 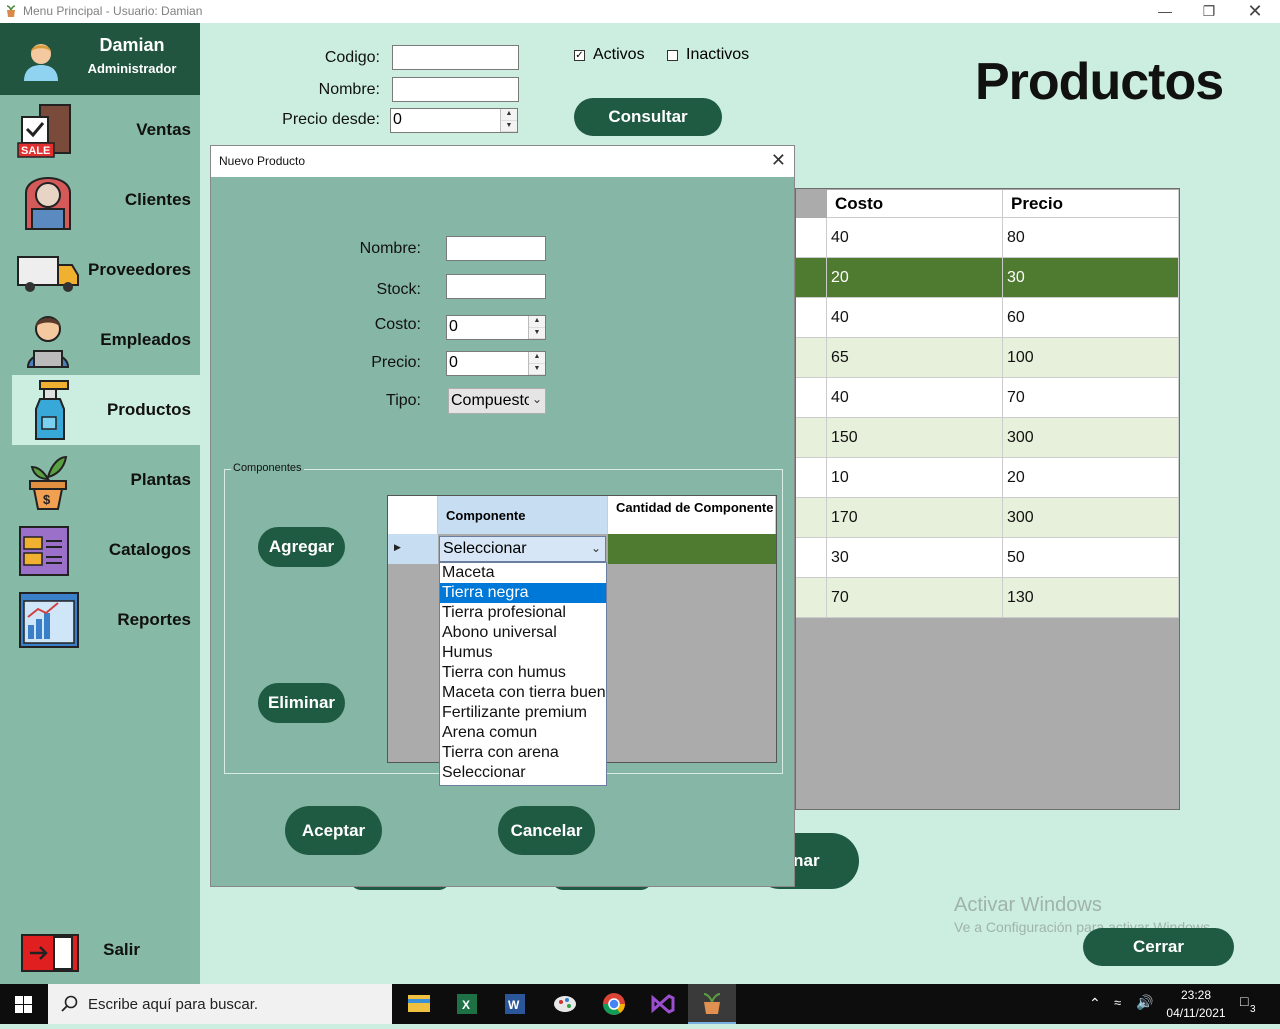 I want to click on sidebar-item-plantas: $ Plantas, so click(x=106, y=480).